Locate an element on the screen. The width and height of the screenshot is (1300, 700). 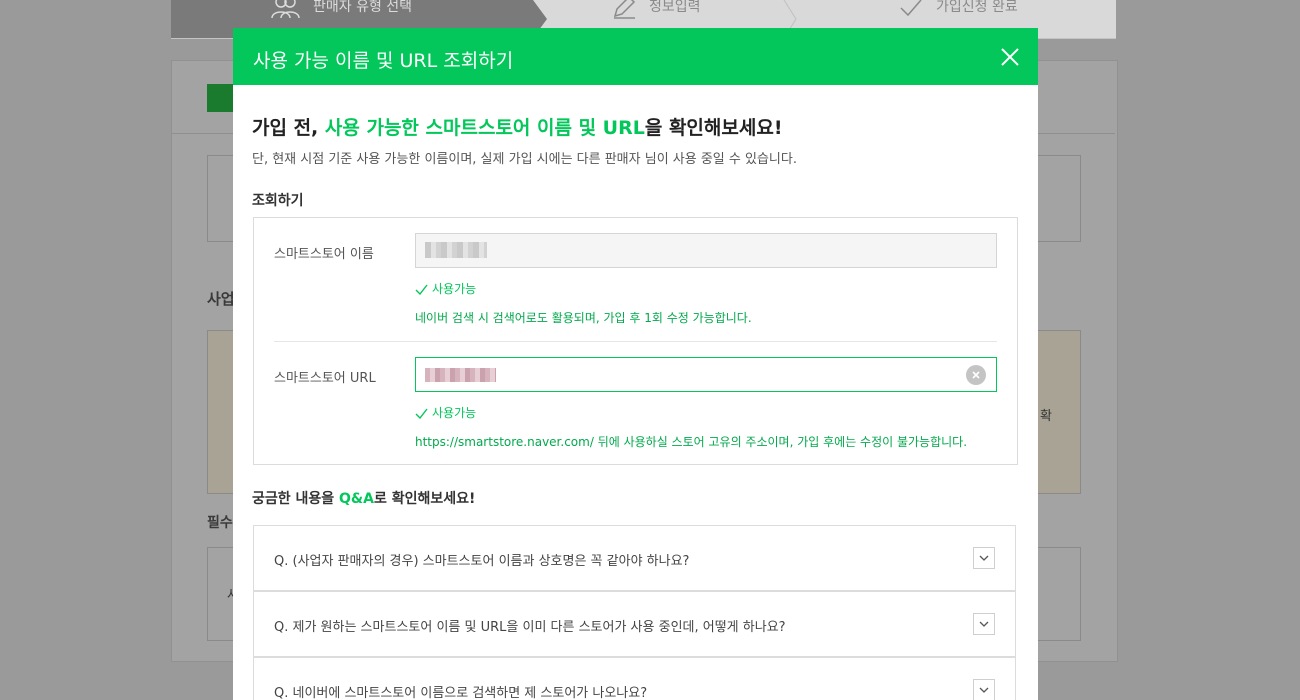
background-text: 확 is located at coordinates (1046, 416).